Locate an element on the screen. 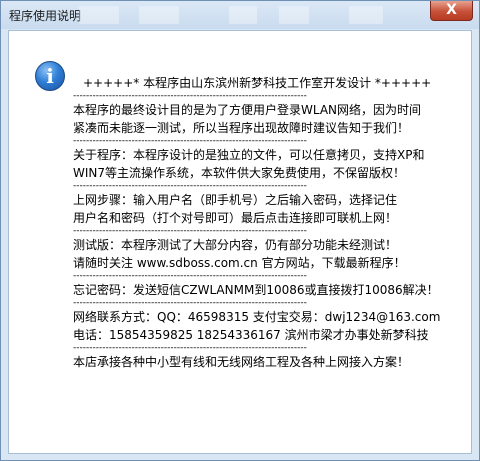 This screenshot has height=461, width=480. title-bar: 程序使用说明 X is located at coordinates (240, 15).